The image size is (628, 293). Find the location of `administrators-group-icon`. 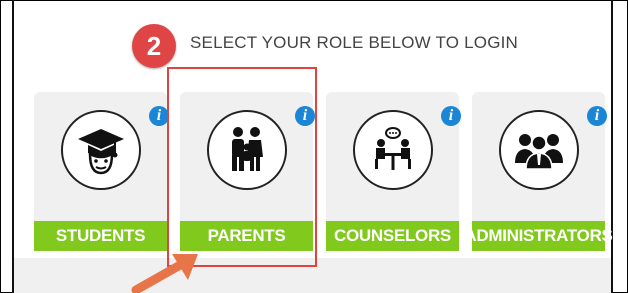

administrators-group-icon is located at coordinates (539, 150).